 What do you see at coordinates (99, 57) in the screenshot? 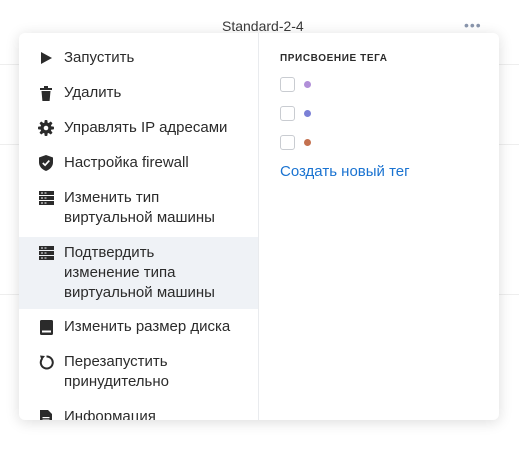
I see `menu-item-label: Запустить` at bounding box center [99, 57].